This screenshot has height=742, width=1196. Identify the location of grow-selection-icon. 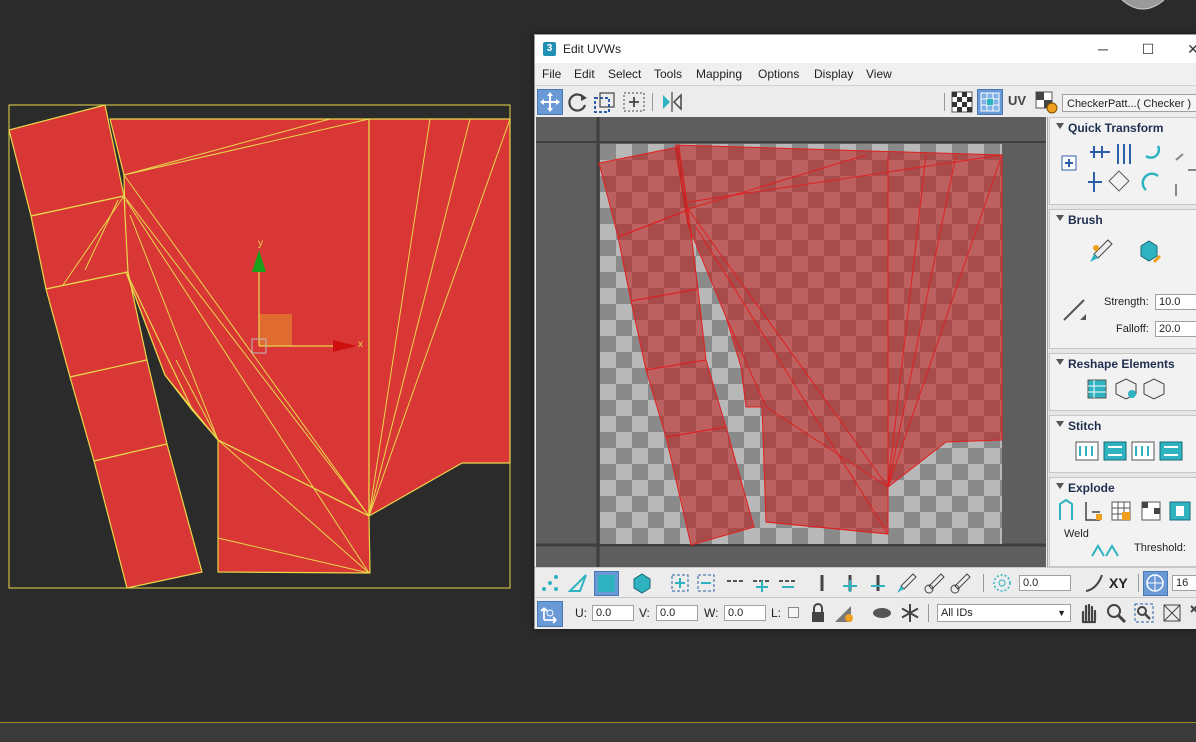
(680, 583).